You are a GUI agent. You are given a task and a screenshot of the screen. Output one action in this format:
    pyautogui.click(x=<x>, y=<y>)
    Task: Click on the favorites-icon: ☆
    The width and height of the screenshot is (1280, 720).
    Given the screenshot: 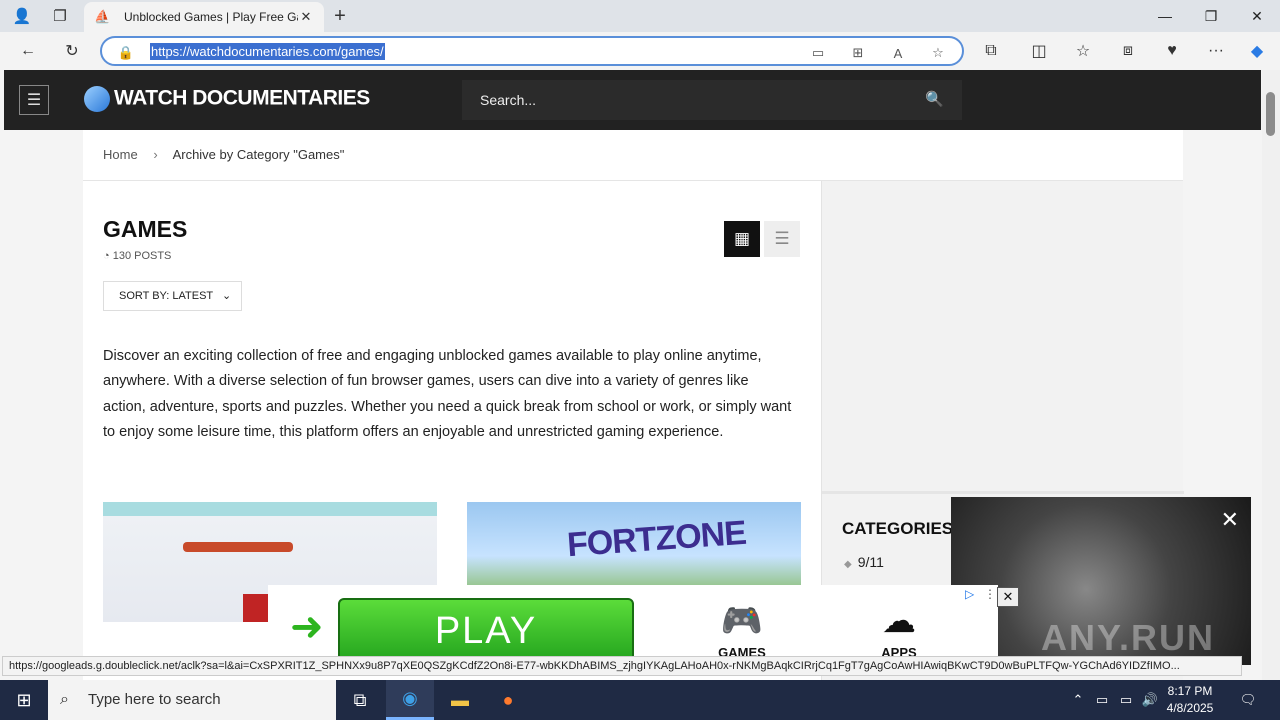 What is the action you would take?
    pyautogui.click(x=1083, y=51)
    